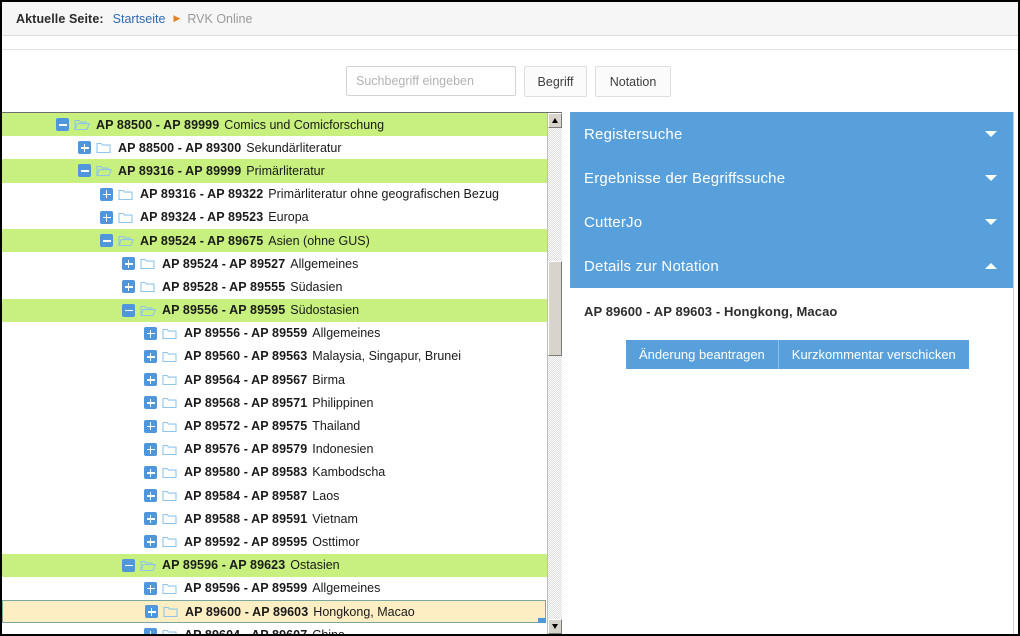 This screenshot has height=636, width=1020. Describe the element at coordinates (202, 217) in the screenshot. I see `tree-row-notation: AP 89324 - AP 89523` at that location.